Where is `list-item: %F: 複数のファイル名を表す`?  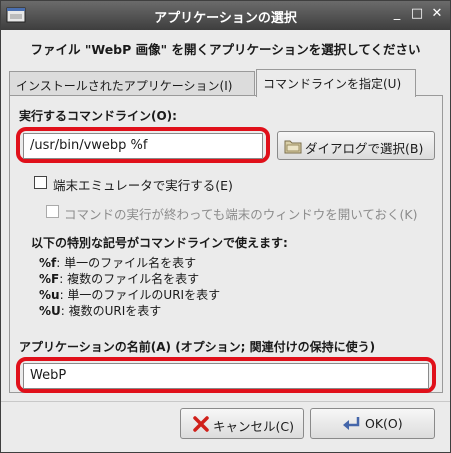
list-item: %F: 複数のファイル名を表す is located at coordinates (119, 279).